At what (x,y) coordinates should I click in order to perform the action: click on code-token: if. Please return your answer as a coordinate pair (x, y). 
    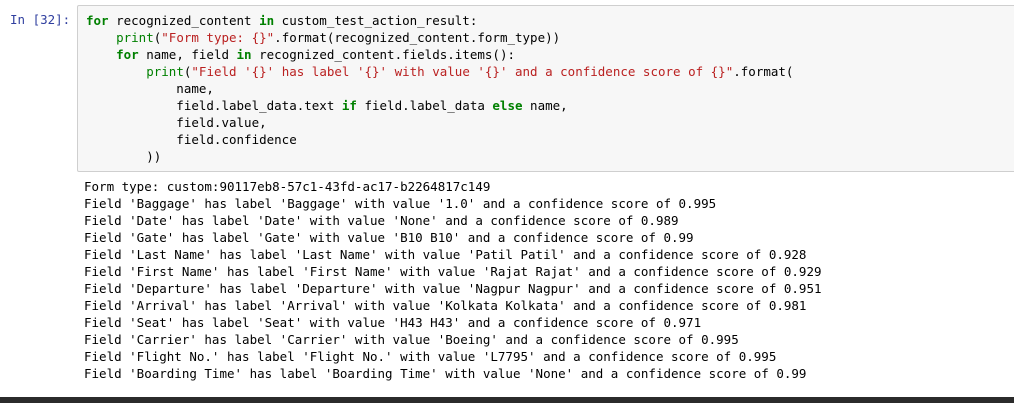
    Looking at the image, I should click on (349, 105).